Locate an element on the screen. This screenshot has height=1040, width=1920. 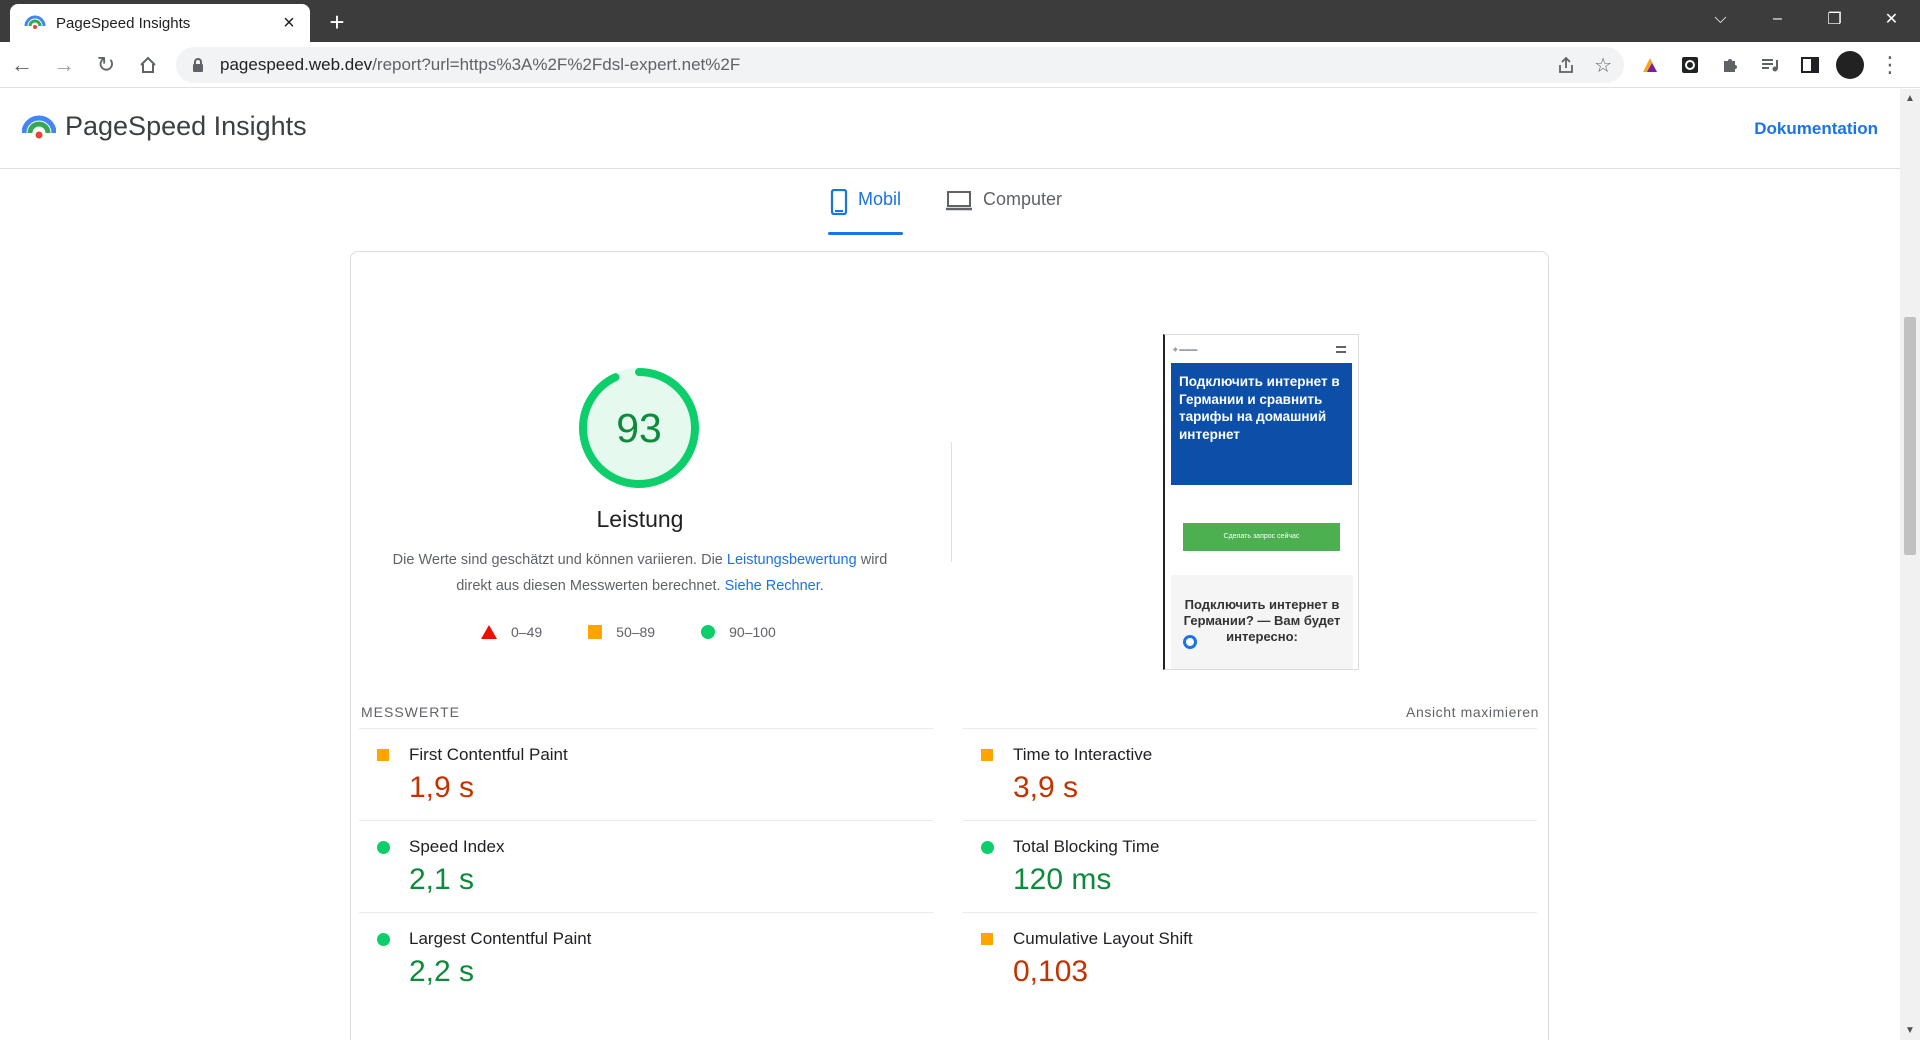
scrollbar-thumb is located at coordinates (1910, 436).